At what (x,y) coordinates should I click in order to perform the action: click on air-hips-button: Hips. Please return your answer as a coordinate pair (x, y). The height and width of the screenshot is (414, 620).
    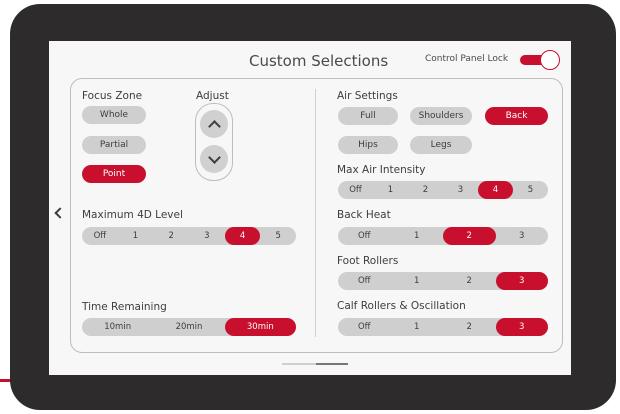
    Looking at the image, I should click on (368, 145).